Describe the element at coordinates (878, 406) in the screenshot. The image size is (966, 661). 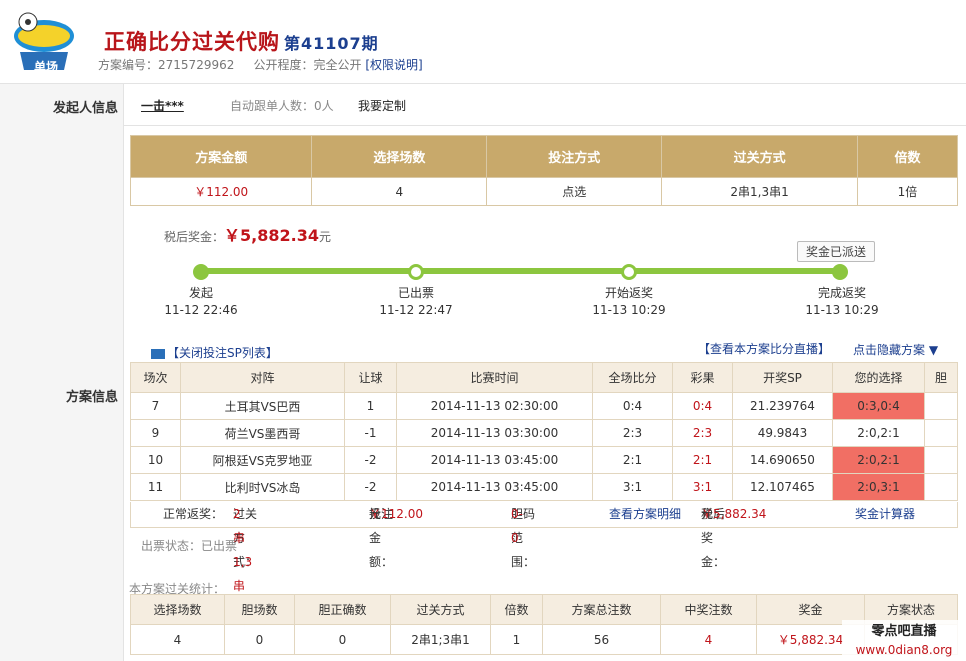
I see `match-choice: 0:3,0:4` at that location.